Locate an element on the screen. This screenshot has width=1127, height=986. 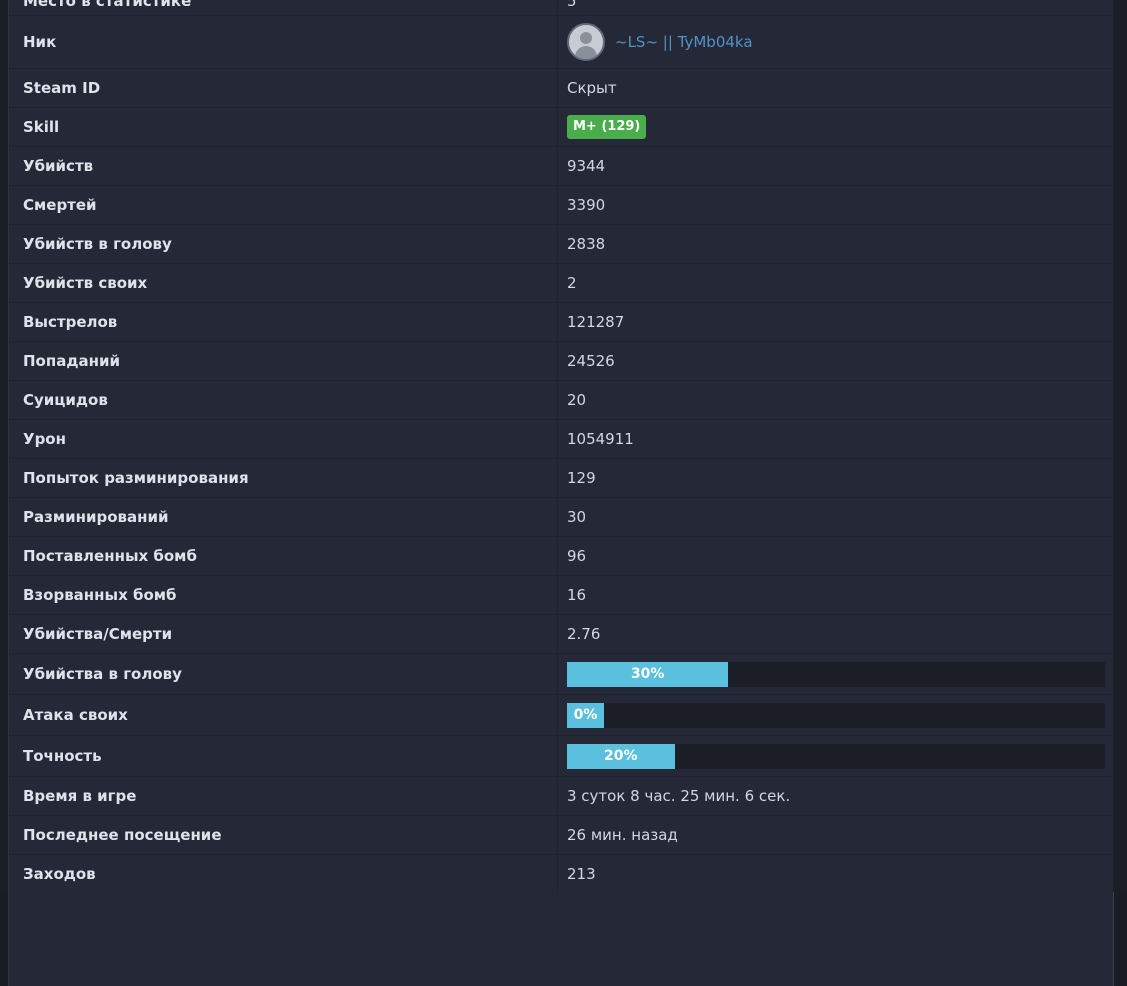
row-value: 129 is located at coordinates (834, 478).